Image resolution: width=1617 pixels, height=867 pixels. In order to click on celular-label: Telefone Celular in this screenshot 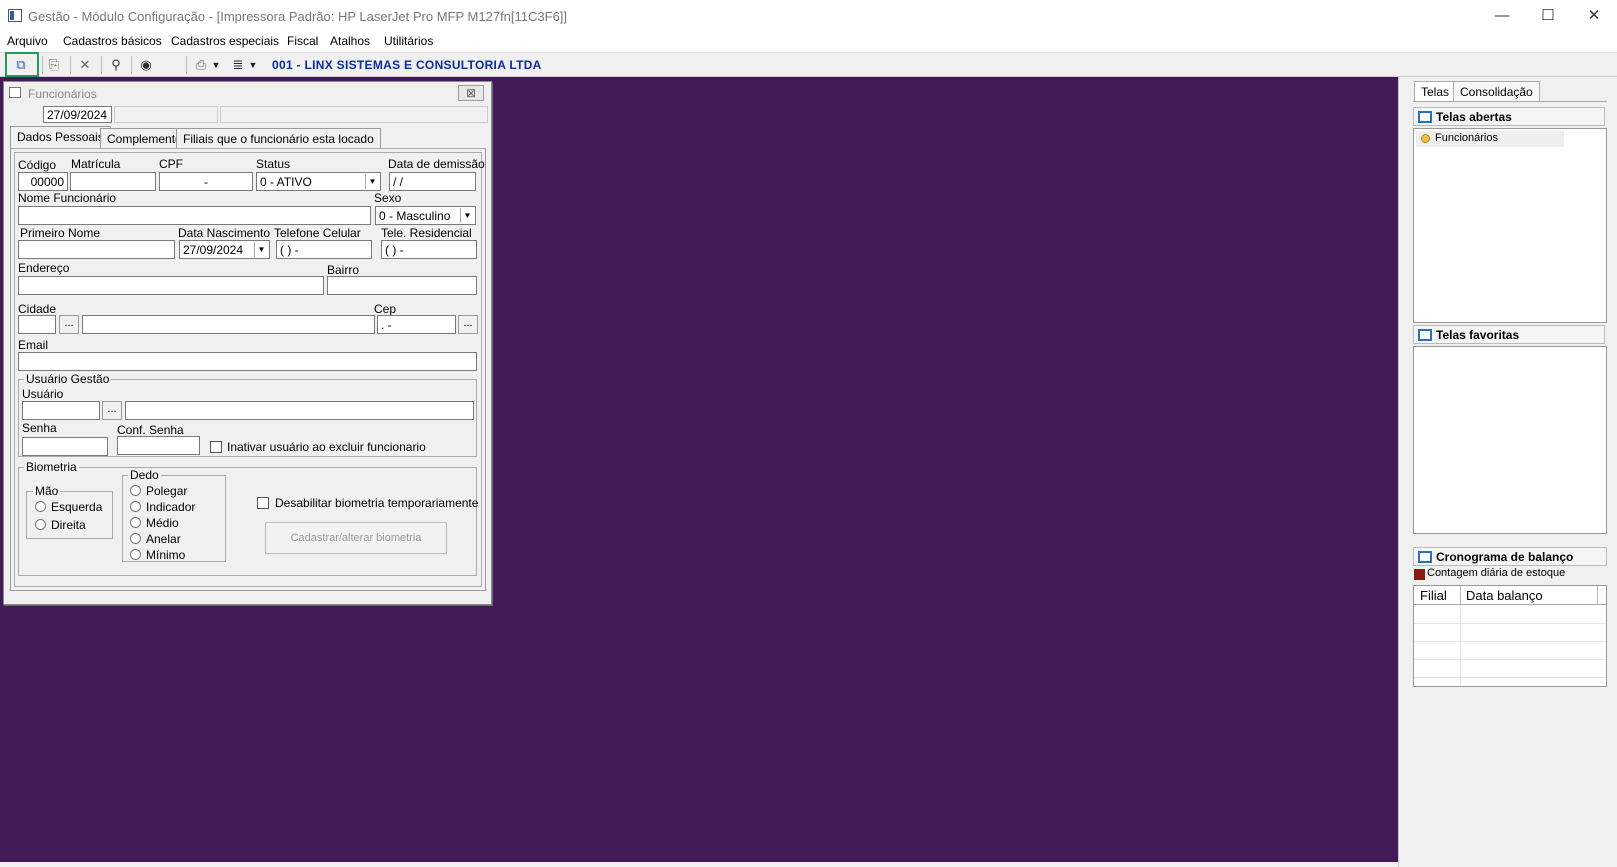, I will do `click(317, 233)`.